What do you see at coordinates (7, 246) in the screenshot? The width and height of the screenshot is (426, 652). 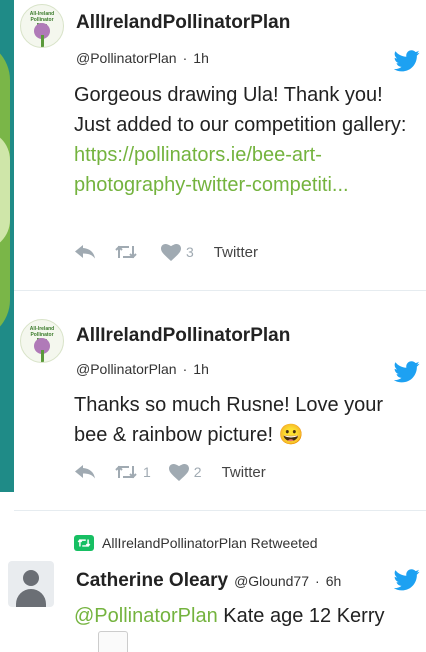 I see `background-strip` at bounding box center [7, 246].